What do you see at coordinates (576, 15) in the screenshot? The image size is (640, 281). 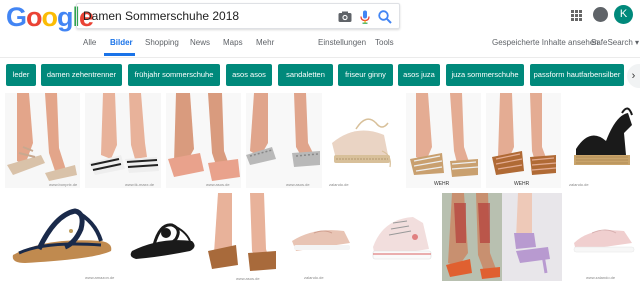 I see `apps-grid-icon` at bounding box center [576, 15].